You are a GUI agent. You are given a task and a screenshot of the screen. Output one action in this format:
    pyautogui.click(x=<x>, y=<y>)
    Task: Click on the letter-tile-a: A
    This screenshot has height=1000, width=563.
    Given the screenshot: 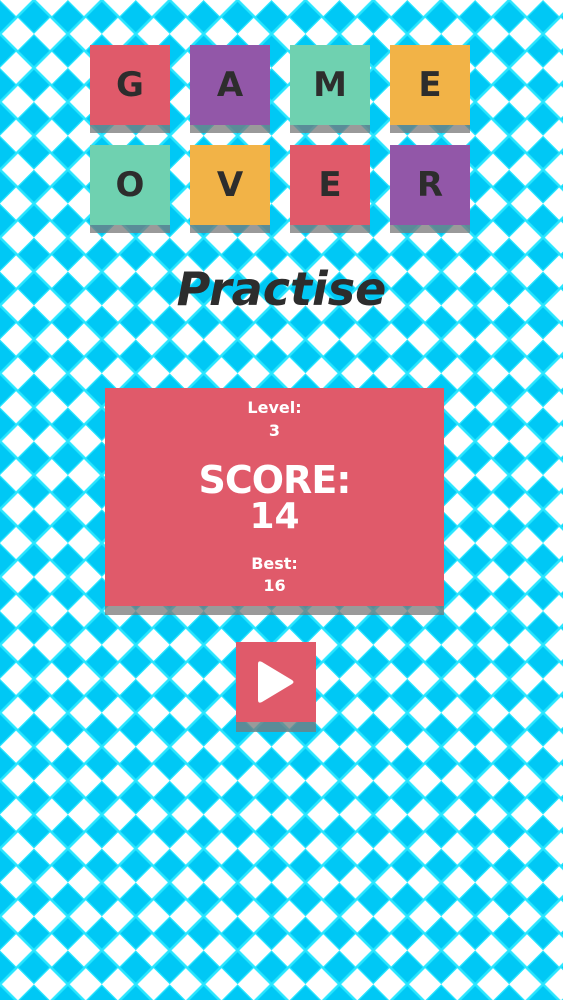 What is the action you would take?
    pyautogui.click(x=230, y=85)
    